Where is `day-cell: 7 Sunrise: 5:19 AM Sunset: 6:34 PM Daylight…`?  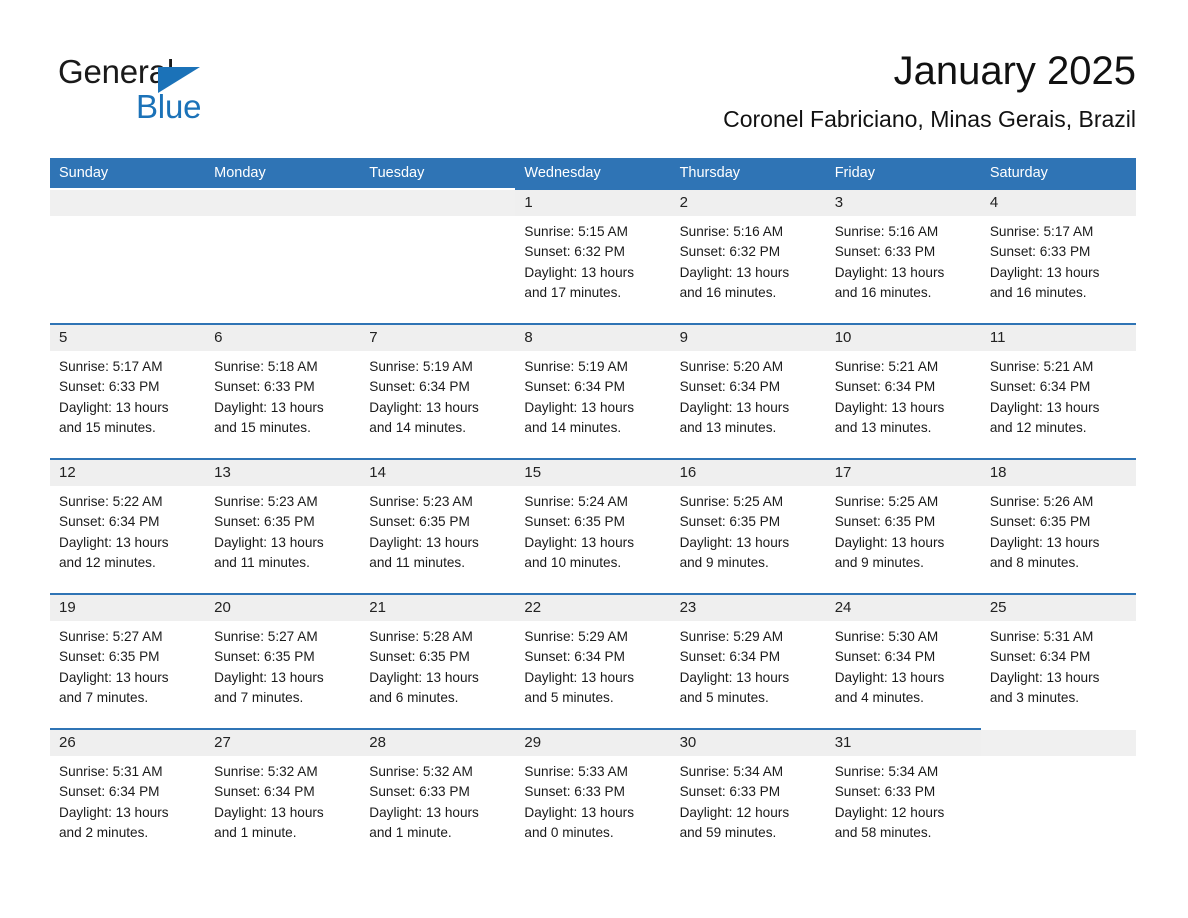
day-cell: 7 Sunrise: 5:19 AM Sunset: 6:34 PM Daylight… is located at coordinates (438, 390).